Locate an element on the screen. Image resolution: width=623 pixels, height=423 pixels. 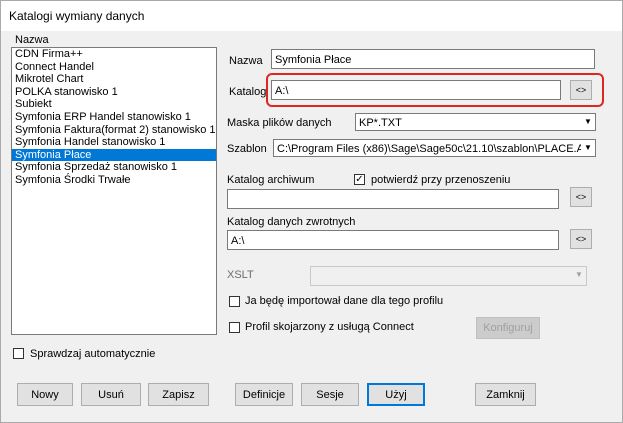
archiwum-input is located at coordinates (393, 199).